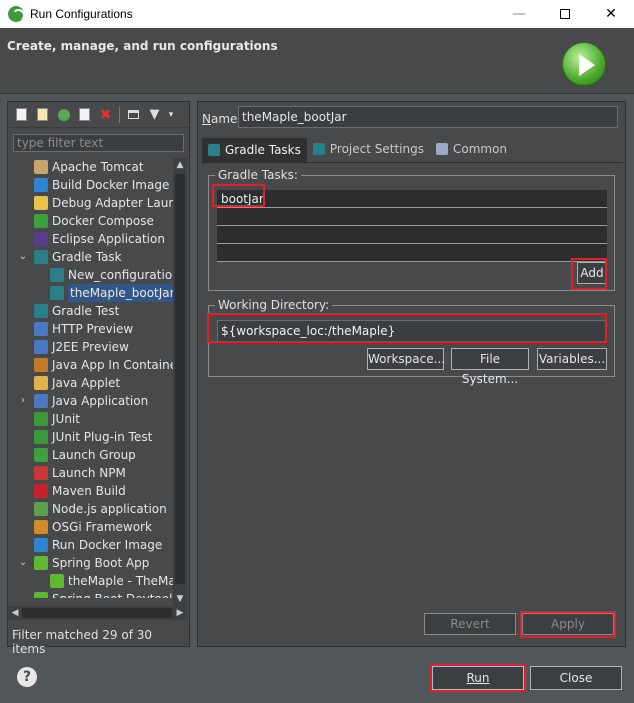 The width and height of the screenshot is (634, 703). Describe the element at coordinates (57, 293) in the screenshot. I see `gradle-icon` at that location.